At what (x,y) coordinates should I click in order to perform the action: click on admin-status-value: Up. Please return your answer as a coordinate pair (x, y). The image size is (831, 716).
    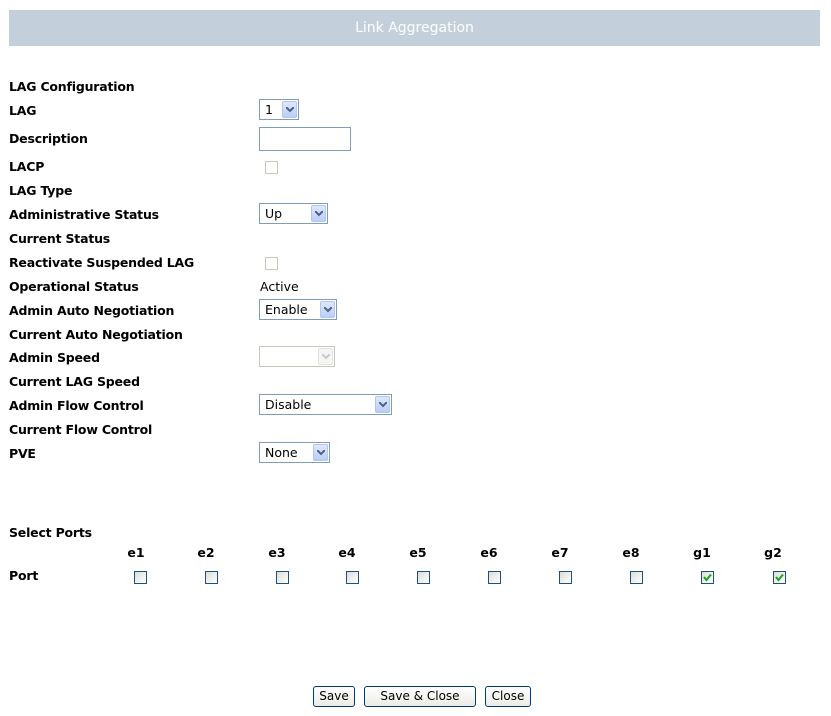
    Looking at the image, I should click on (274, 213).